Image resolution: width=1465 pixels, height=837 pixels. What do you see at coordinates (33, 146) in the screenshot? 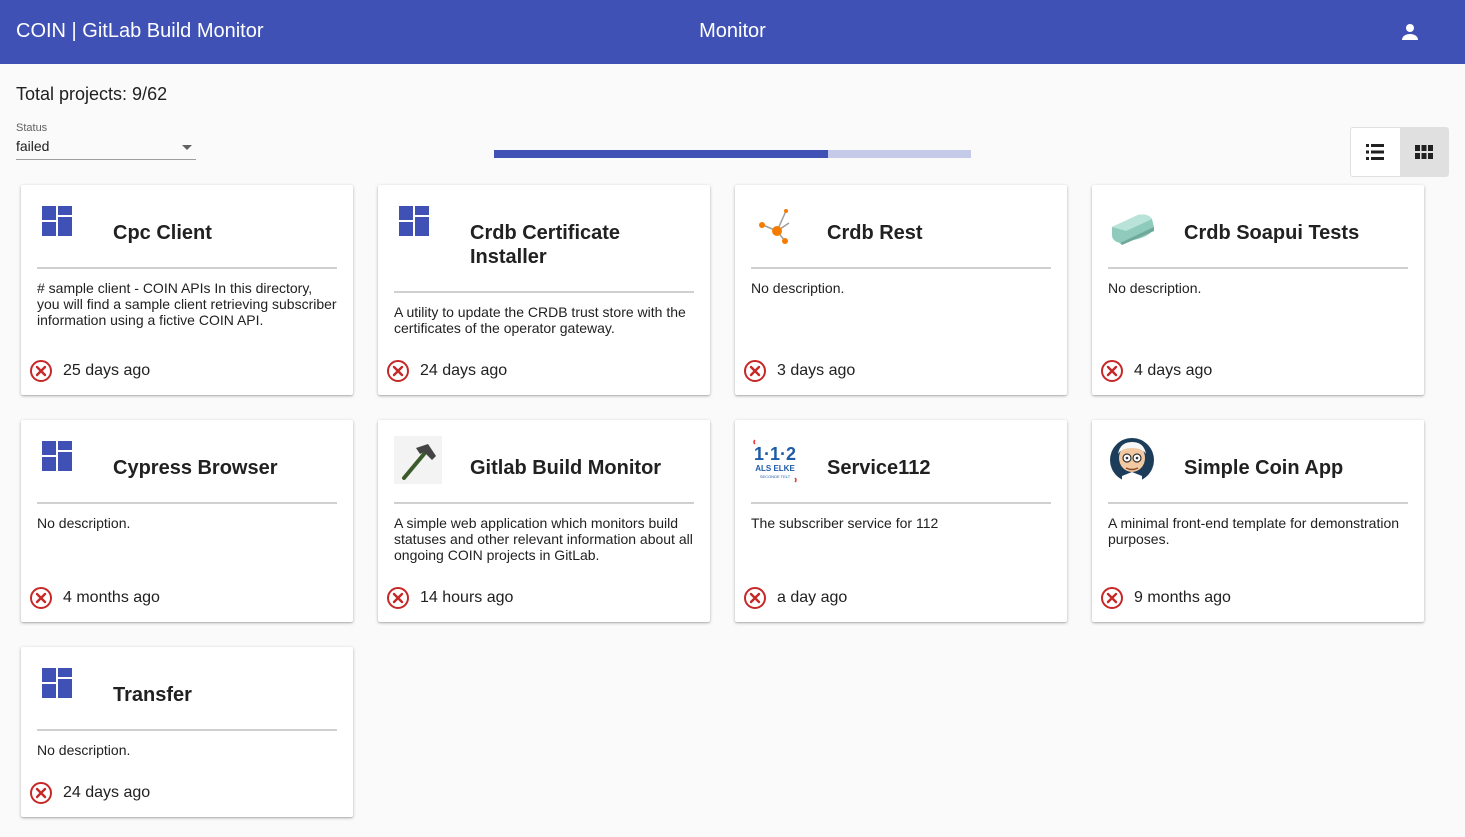
I see `status-select-value: failed` at bounding box center [33, 146].